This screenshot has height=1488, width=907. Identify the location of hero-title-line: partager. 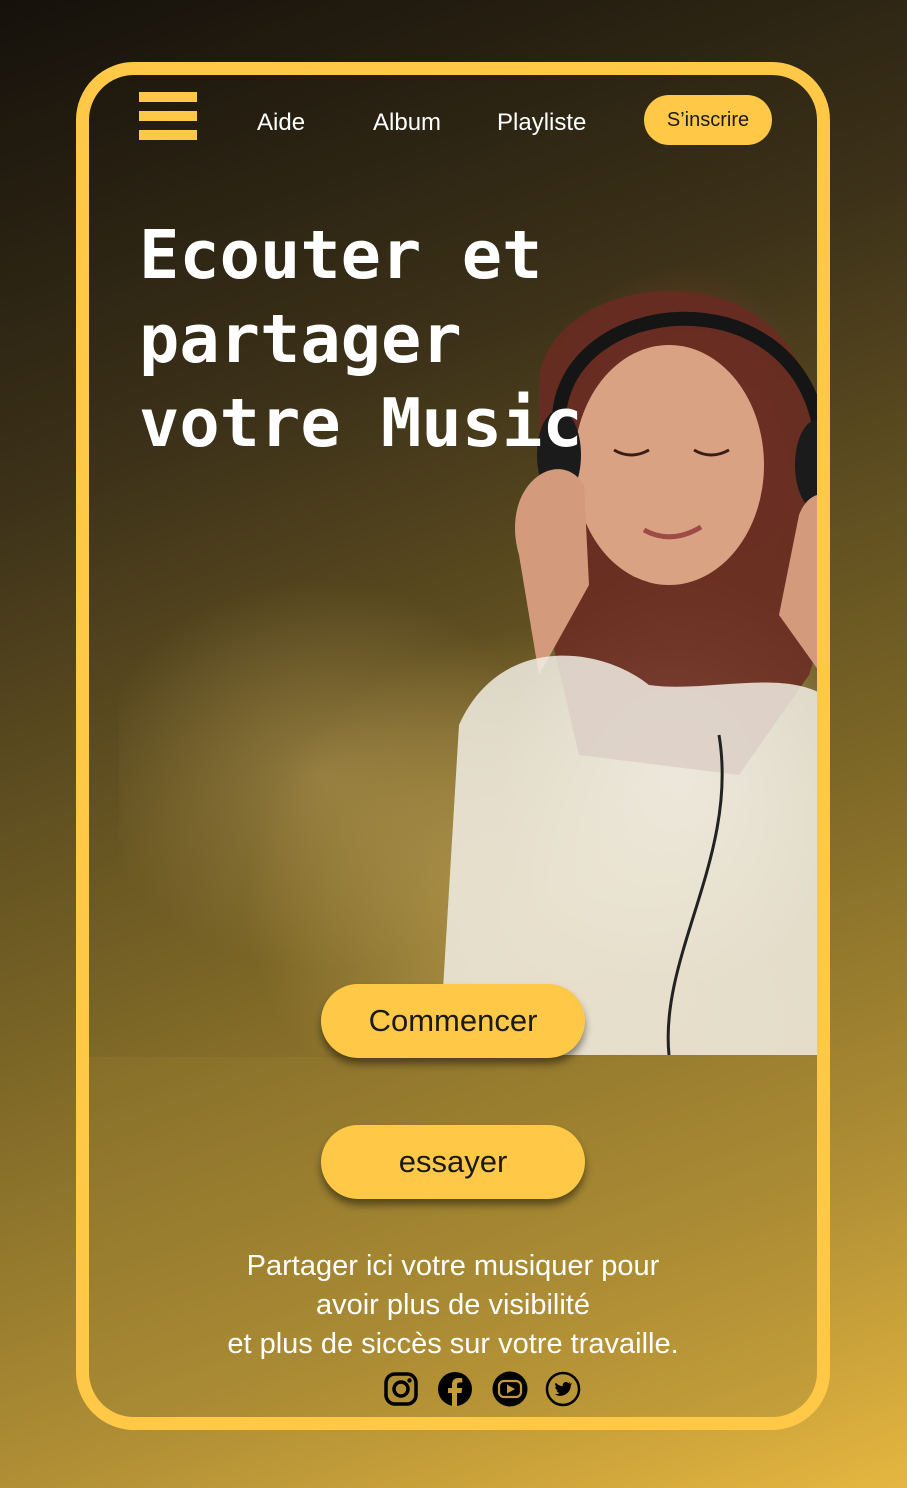
(300, 339).